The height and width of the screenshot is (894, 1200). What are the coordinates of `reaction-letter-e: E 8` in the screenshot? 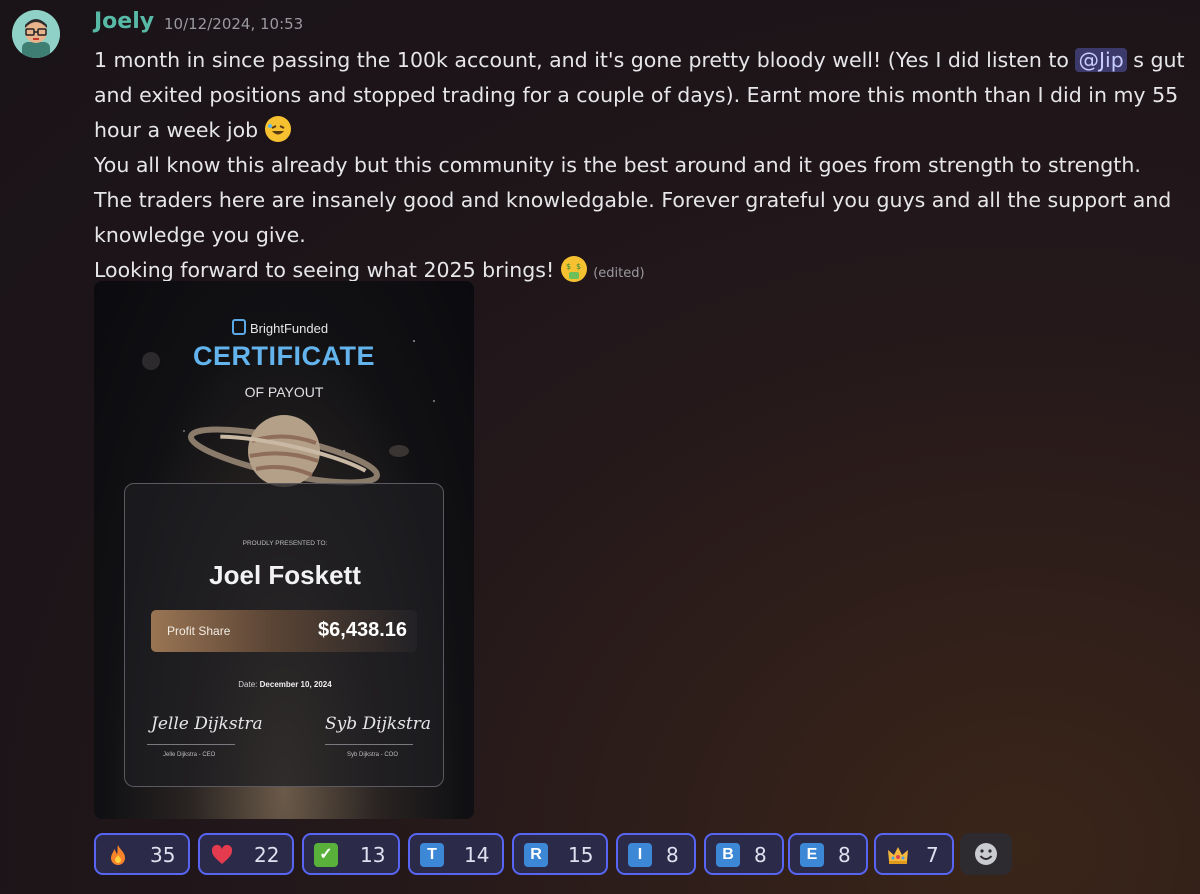 It's located at (828, 854).